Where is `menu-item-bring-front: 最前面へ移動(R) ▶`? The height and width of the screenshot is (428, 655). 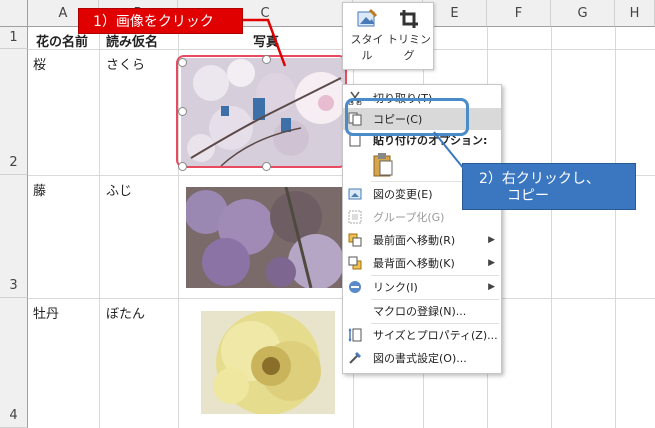 menu-item-bring-front: 最前面へ移動(R) ▶ is located at coordinates (422, 240).